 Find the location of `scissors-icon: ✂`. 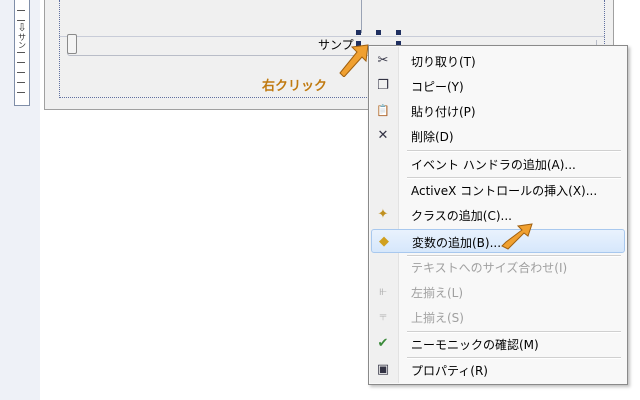

scissors-icon: ✂ is located at coordinates (383, 60).